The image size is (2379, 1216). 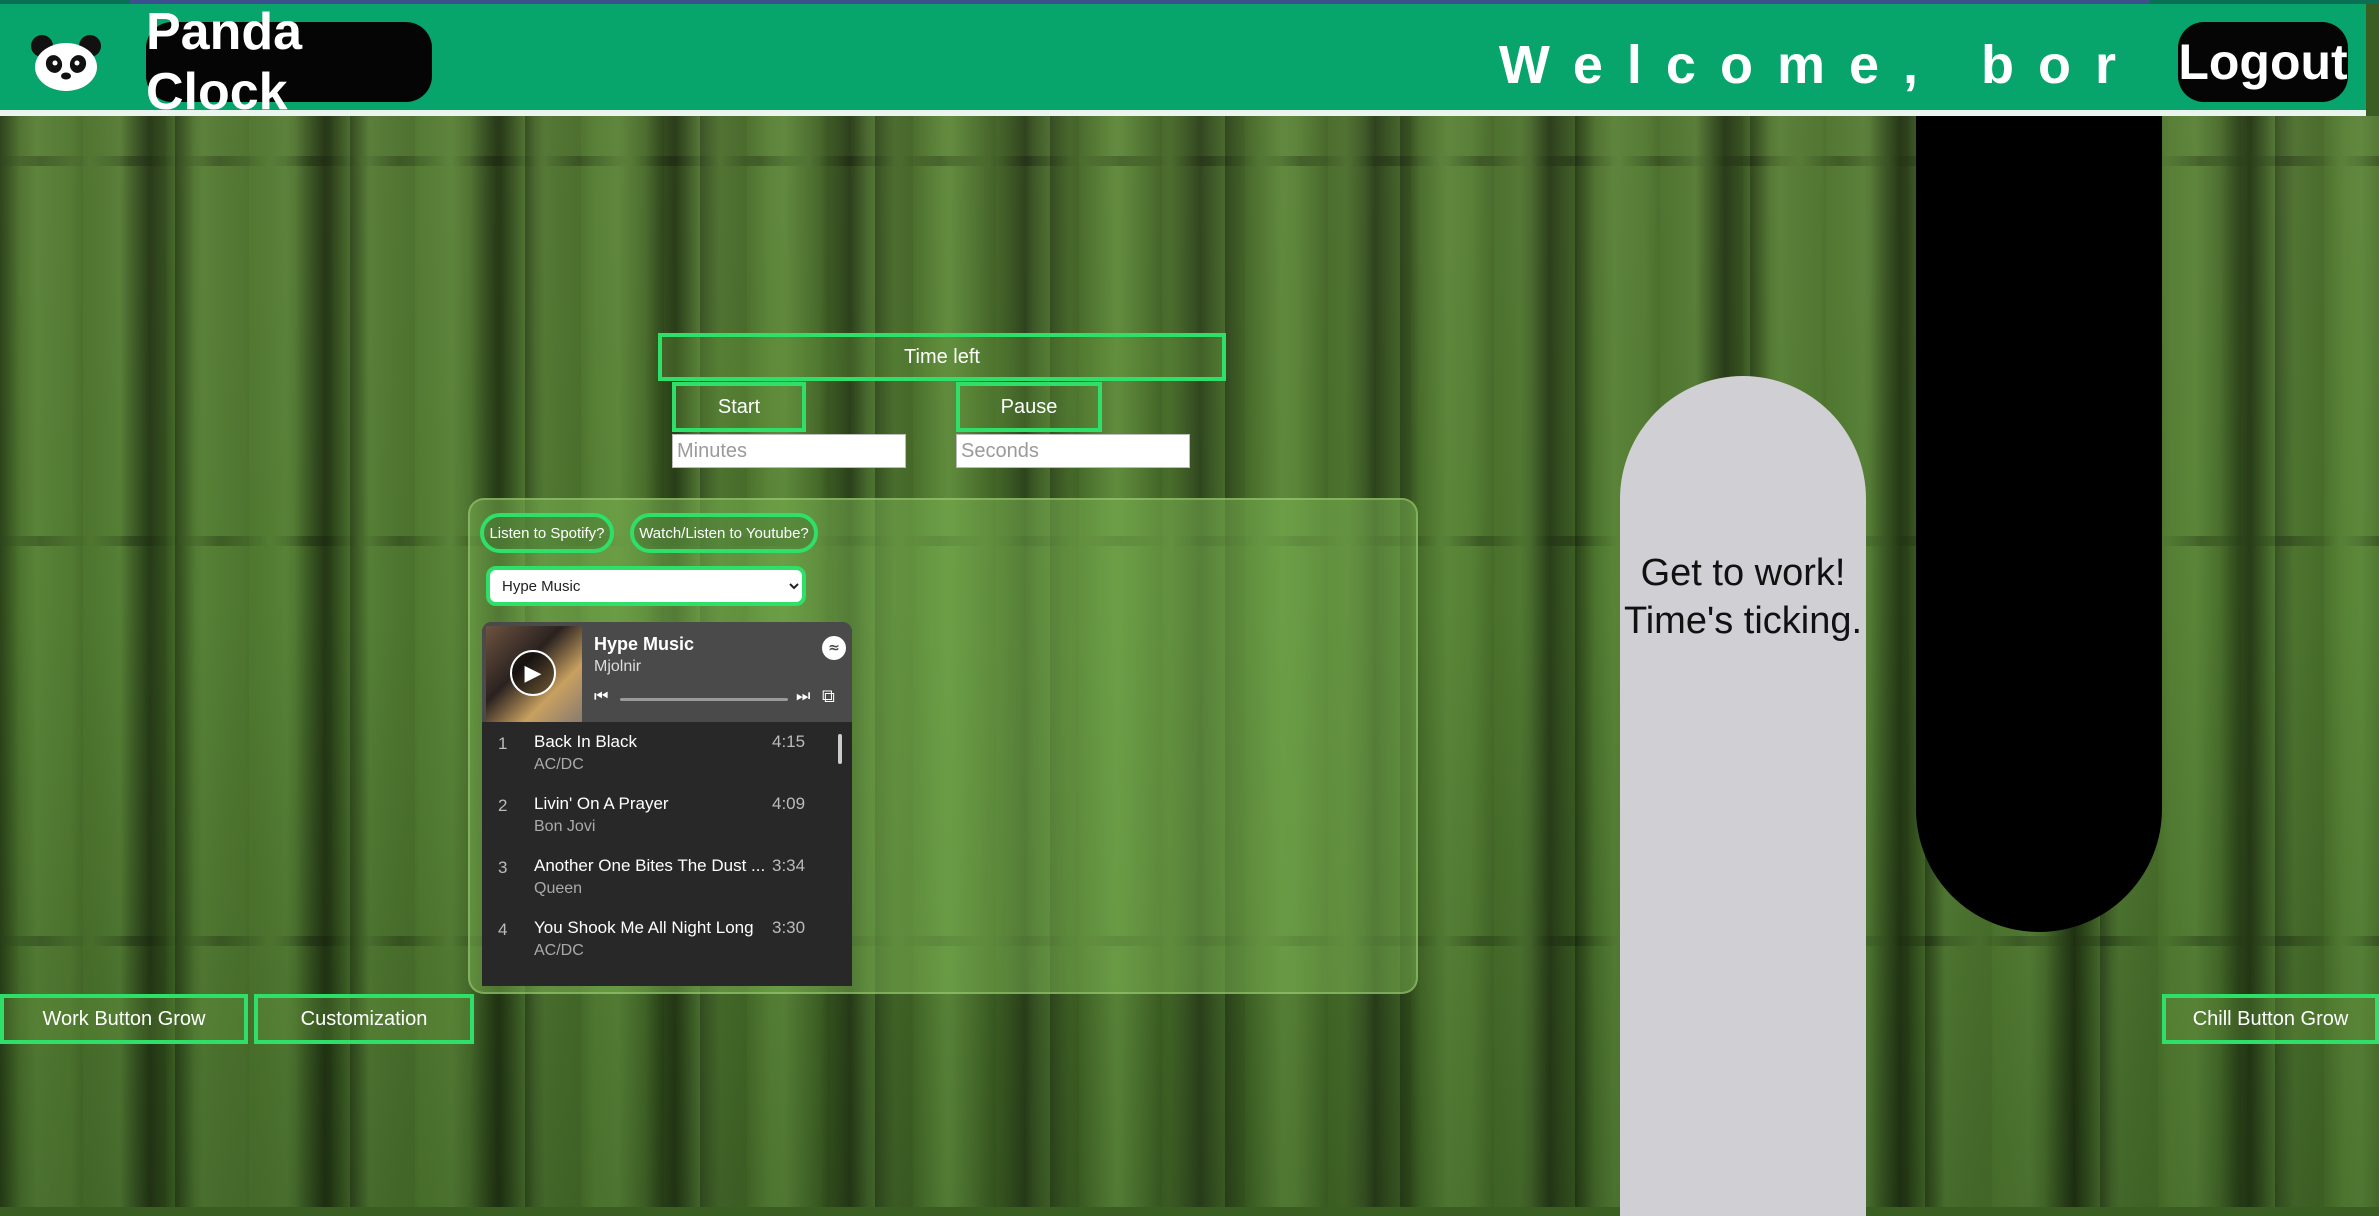 I want to click on listen-youtube-button: Watch/Listen to Youtube?, so click(x=724, y=533).